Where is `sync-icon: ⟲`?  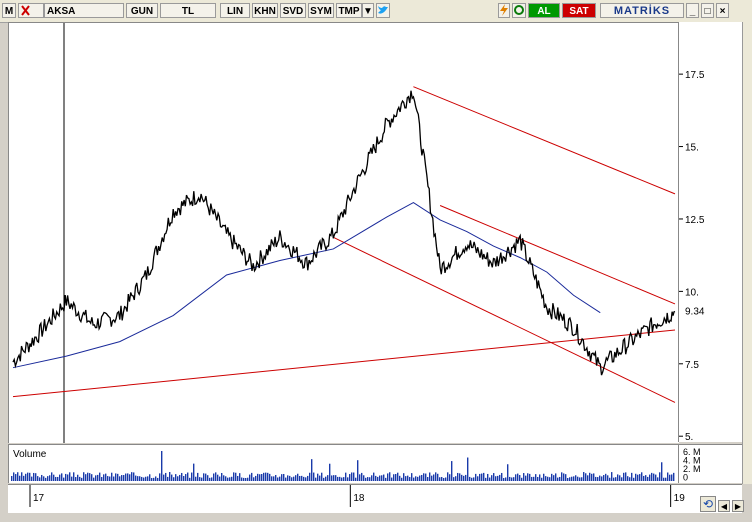 sync-icon: ⟲ is located at coordinates (708, 504).